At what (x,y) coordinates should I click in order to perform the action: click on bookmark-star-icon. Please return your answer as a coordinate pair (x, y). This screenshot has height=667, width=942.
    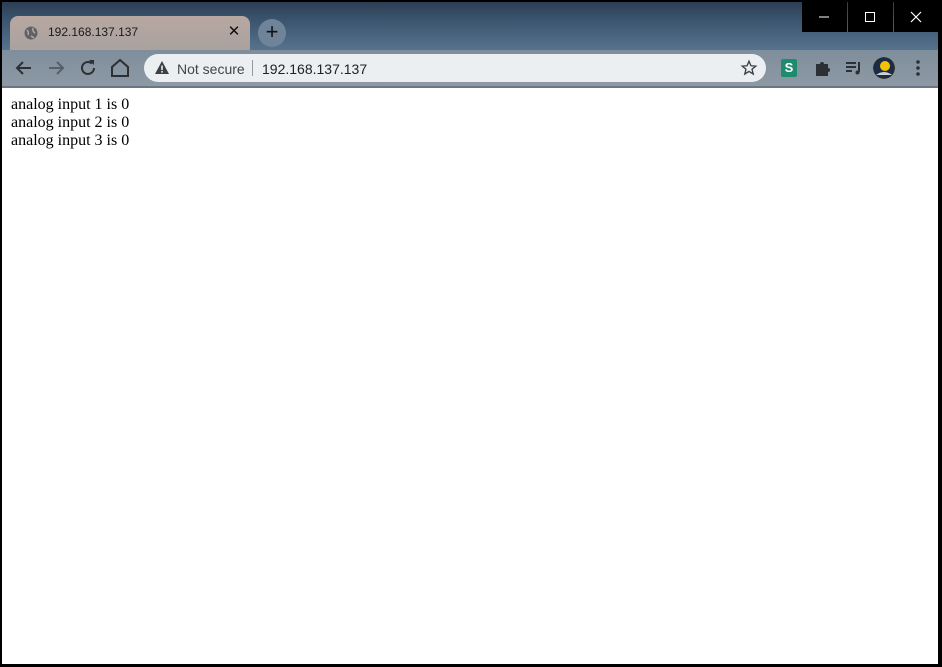
    Looking at the image, I should click on (749, 68).